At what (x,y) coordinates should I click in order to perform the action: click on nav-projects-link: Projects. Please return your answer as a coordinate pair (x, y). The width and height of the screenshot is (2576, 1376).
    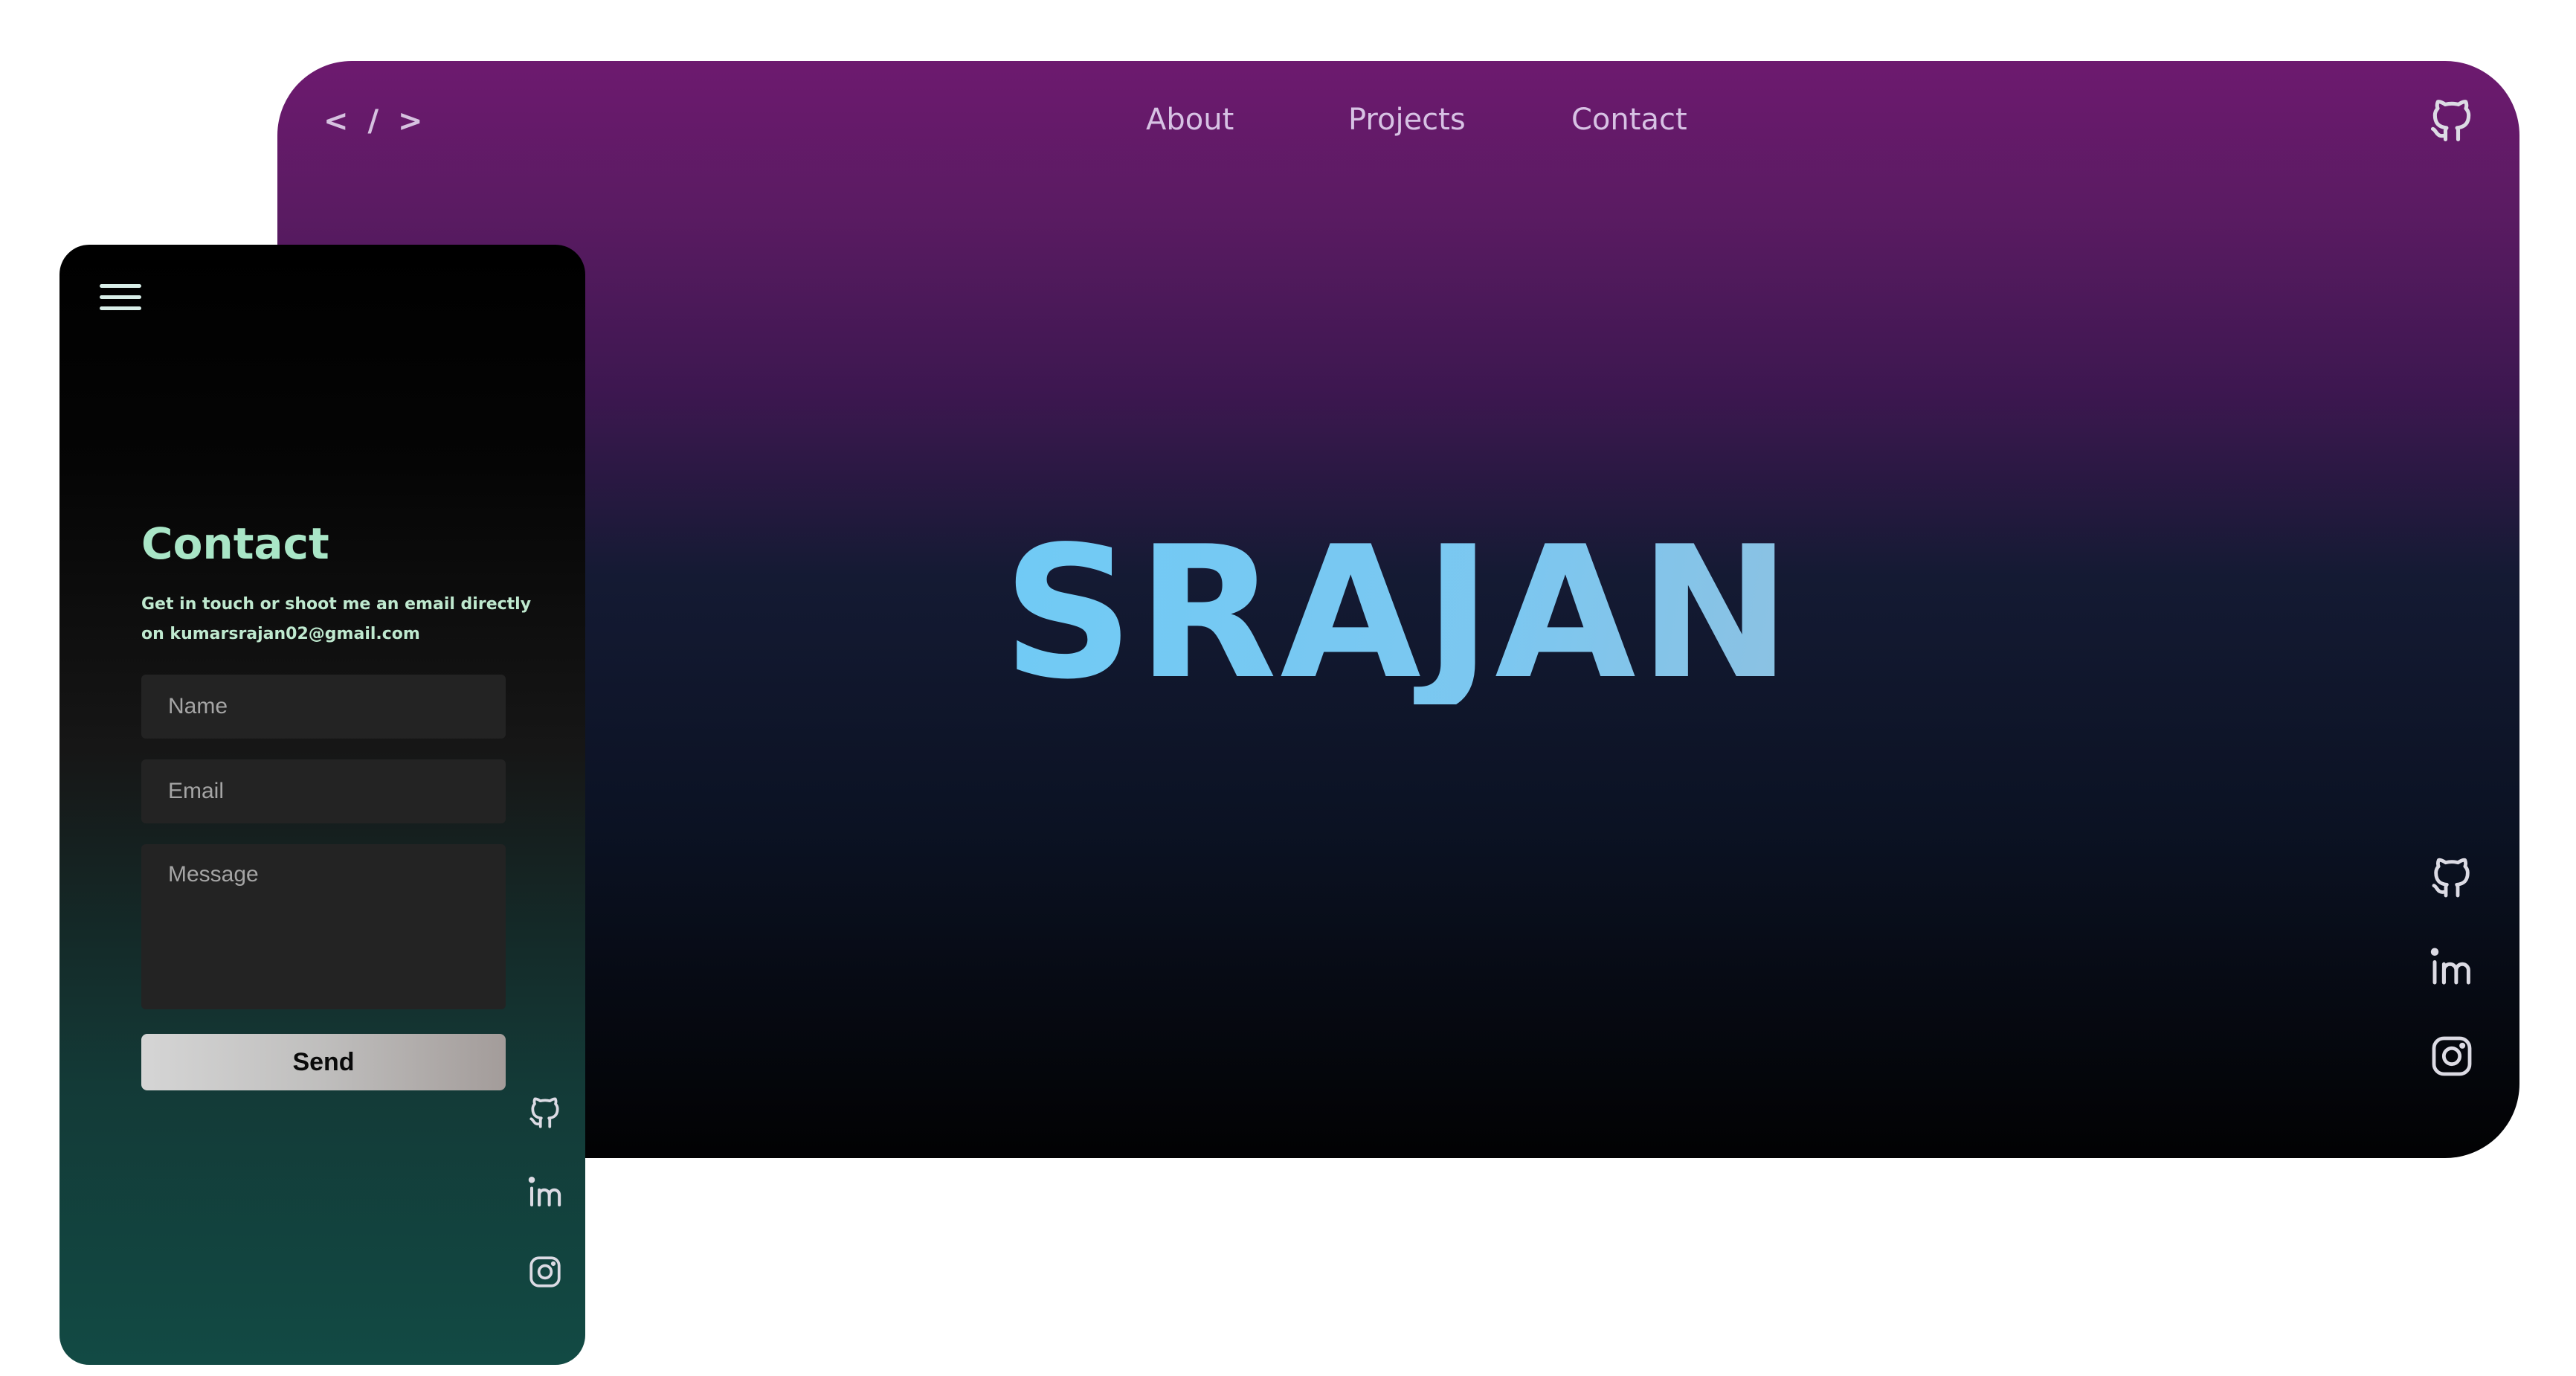
    Looking at the image, I should click on (1407, 120).